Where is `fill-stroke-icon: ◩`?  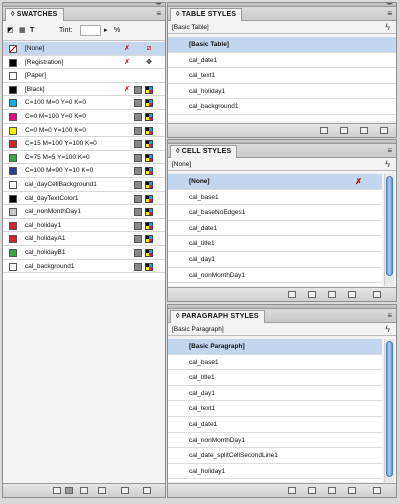
fill-stroke-icon: ◩ is located at coordinates (10, 31).